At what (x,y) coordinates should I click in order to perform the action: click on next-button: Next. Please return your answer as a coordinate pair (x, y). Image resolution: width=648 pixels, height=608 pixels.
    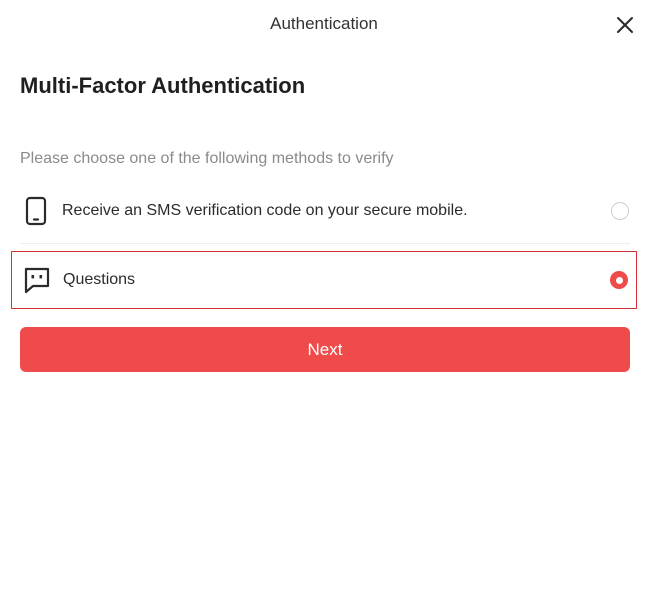
    Looking at the image, I should click on (325, 349).